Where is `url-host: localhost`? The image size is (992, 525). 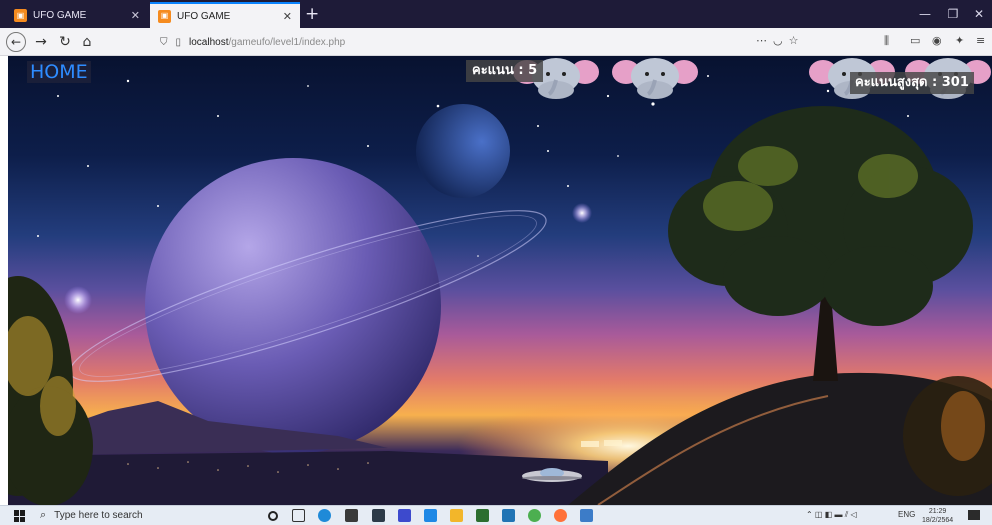 url-host: localhost is located at coordinates (209, 42).